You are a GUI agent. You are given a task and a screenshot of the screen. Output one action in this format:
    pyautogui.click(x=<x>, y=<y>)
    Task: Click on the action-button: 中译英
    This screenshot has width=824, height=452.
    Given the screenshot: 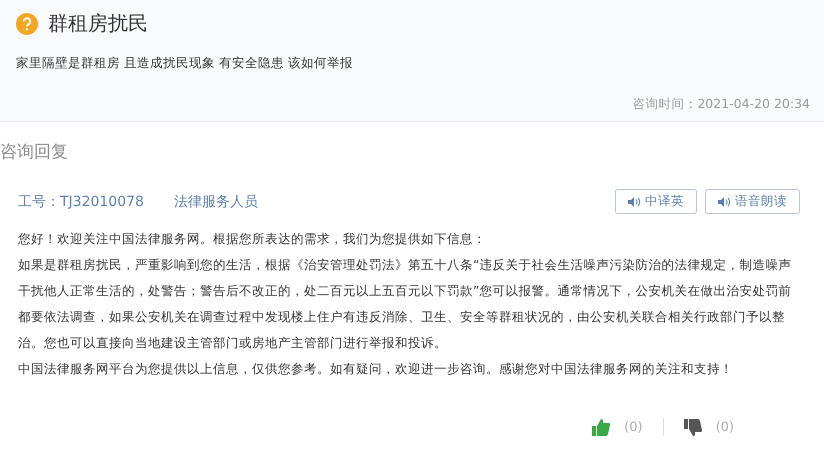 What is the action you would take?
    pyautogui.click(x=656, y=201)
    